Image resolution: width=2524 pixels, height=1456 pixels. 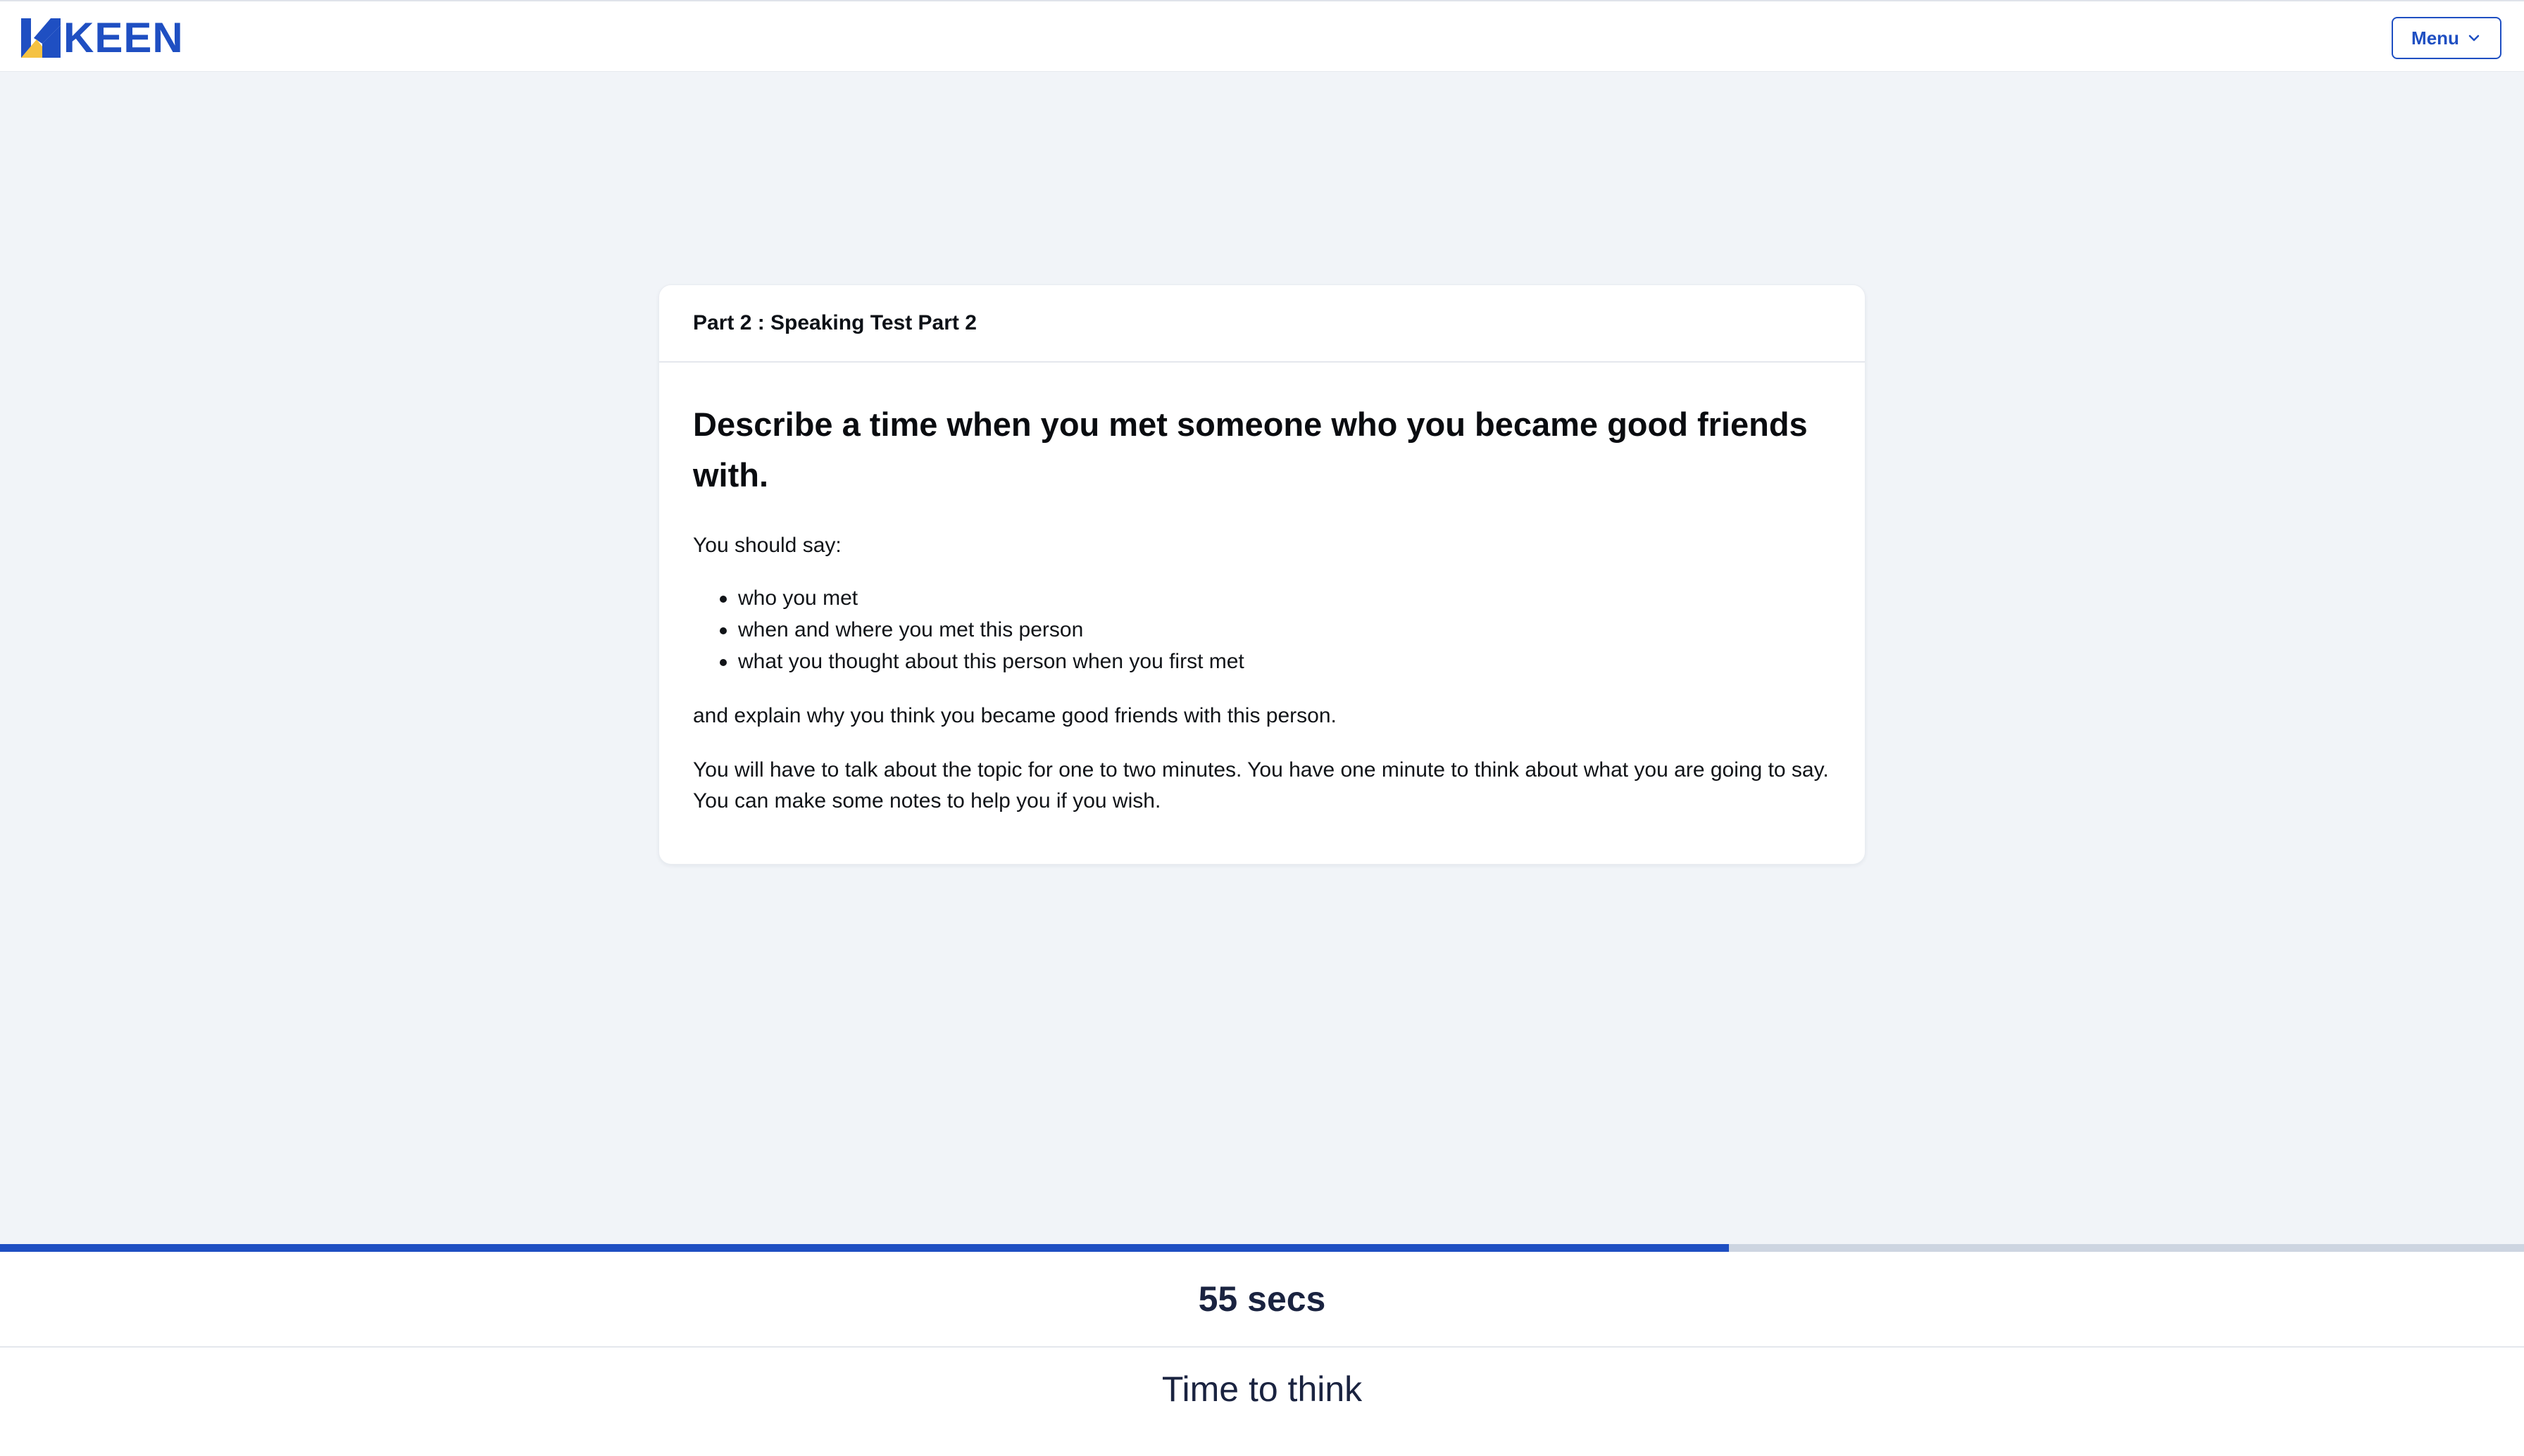 I want to click on logo-text: KEEN, so click(x=124, y=37).